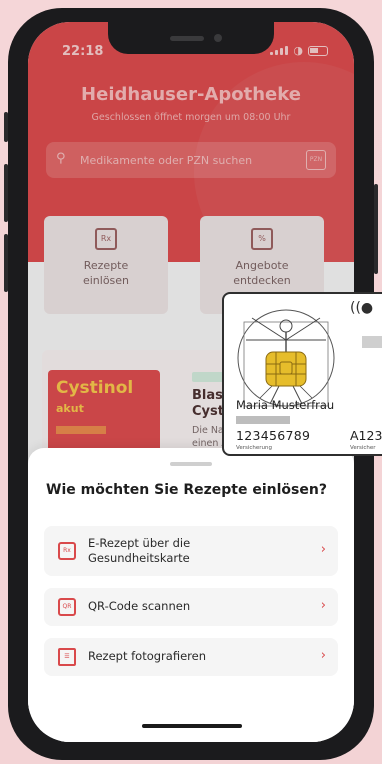 The height and width of the screenshot is (764, 382). I want to click on notch, so click(191, 38).